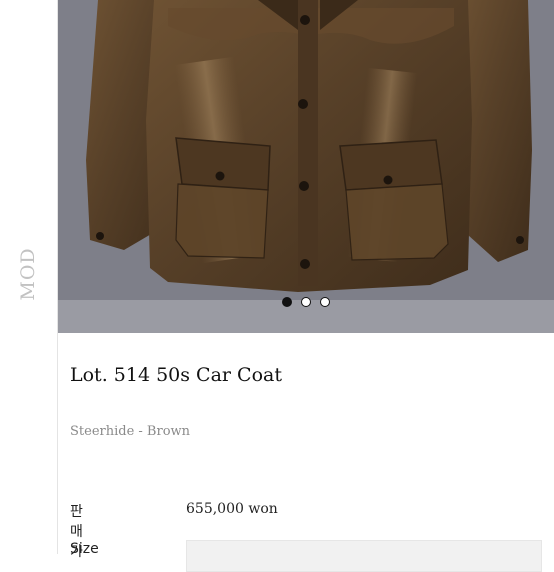 This screenshot has height=572, width=554. I want to click on carousel-indicators, so click(306, 302).